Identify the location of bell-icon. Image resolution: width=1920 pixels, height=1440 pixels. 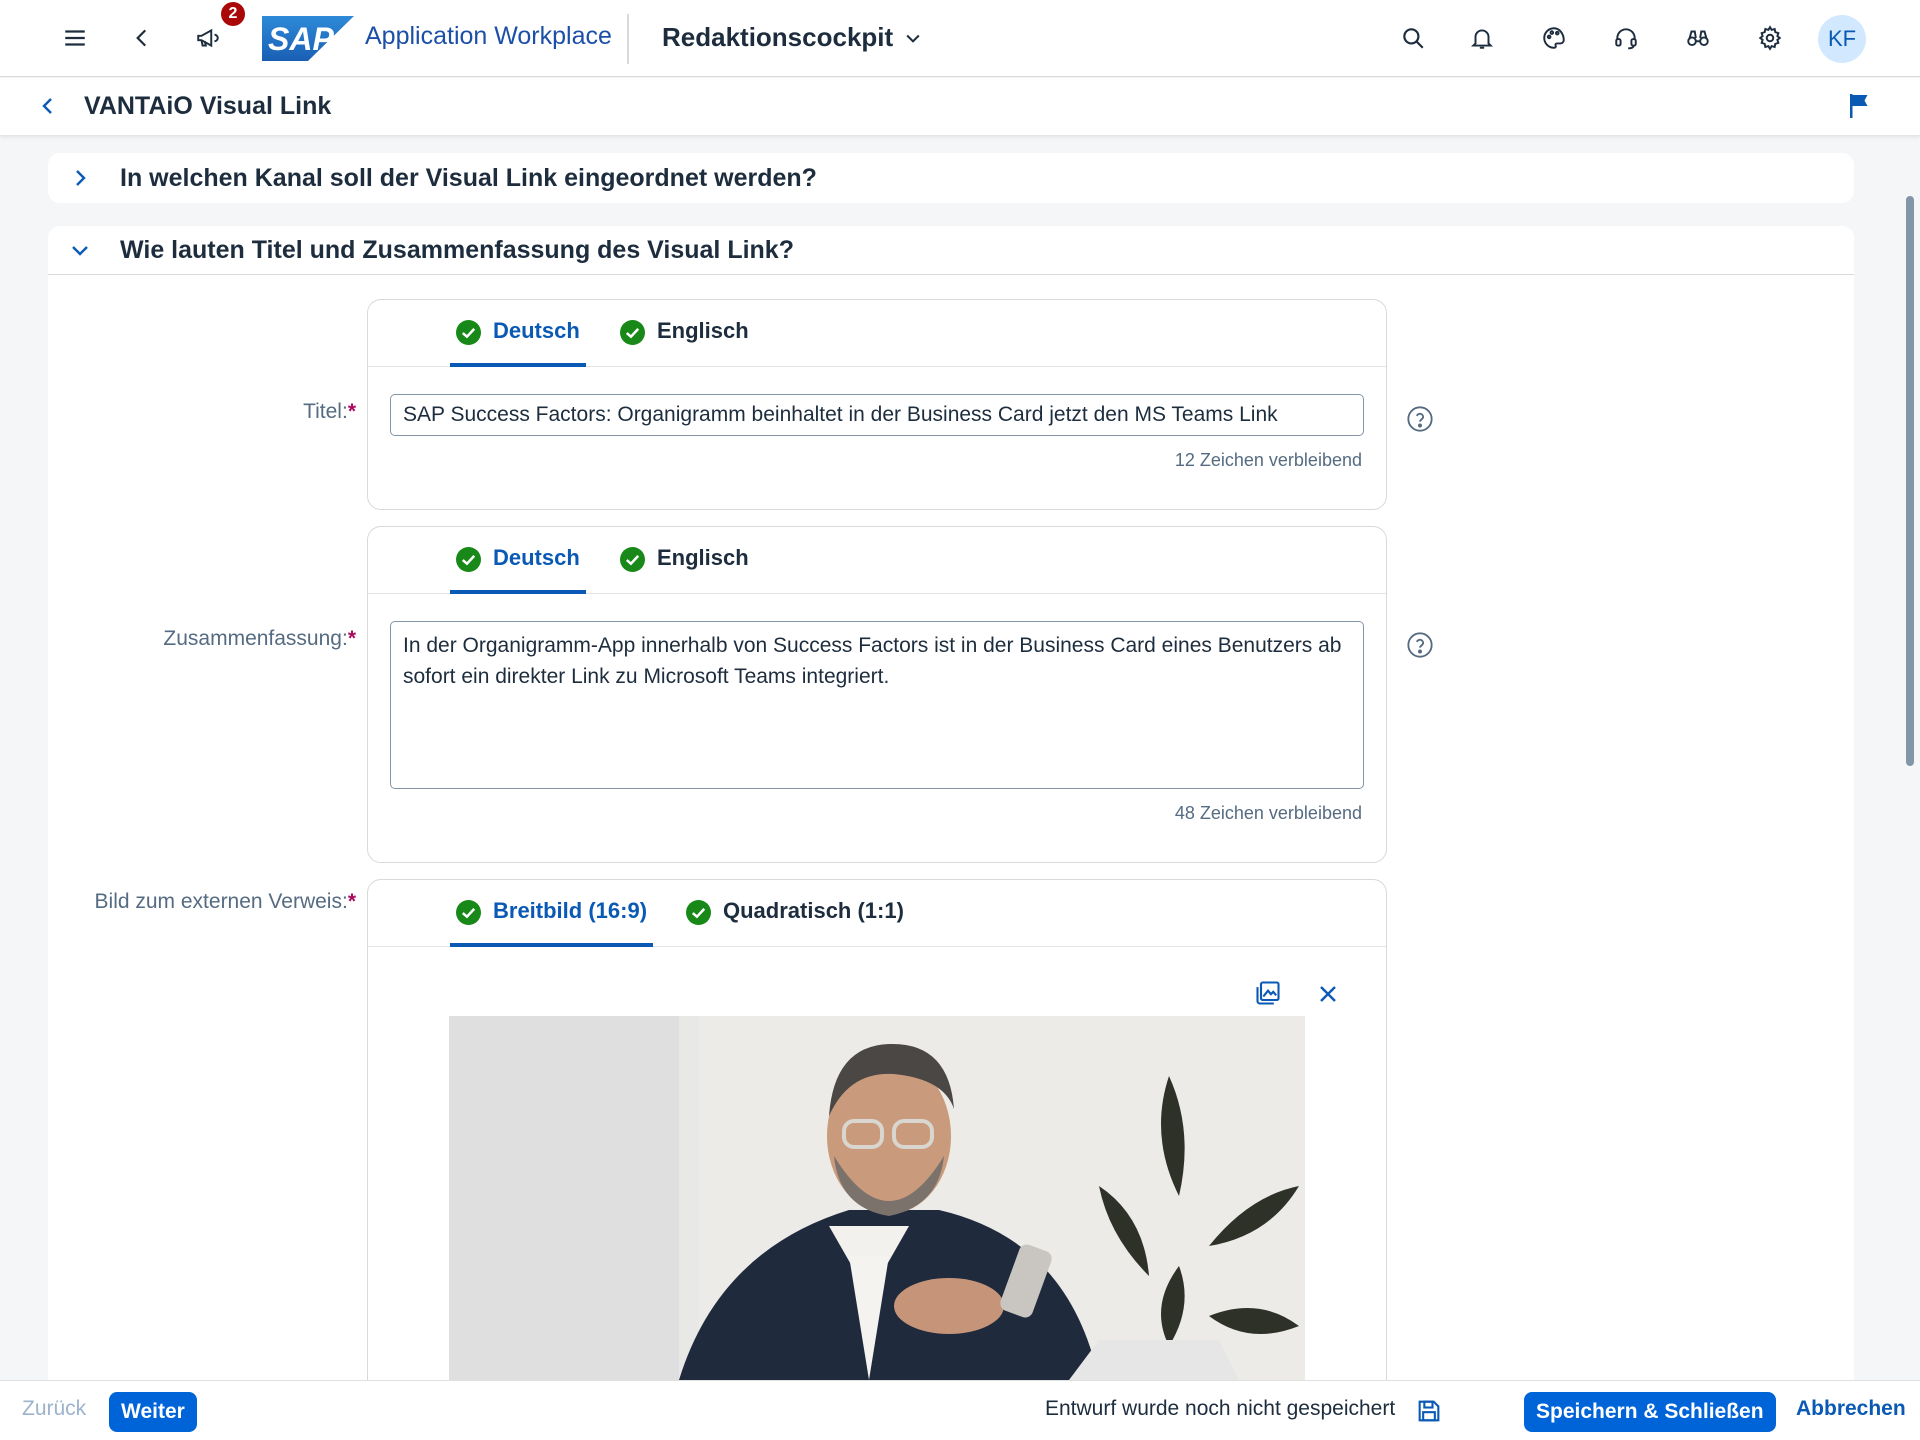
(1482, 38).